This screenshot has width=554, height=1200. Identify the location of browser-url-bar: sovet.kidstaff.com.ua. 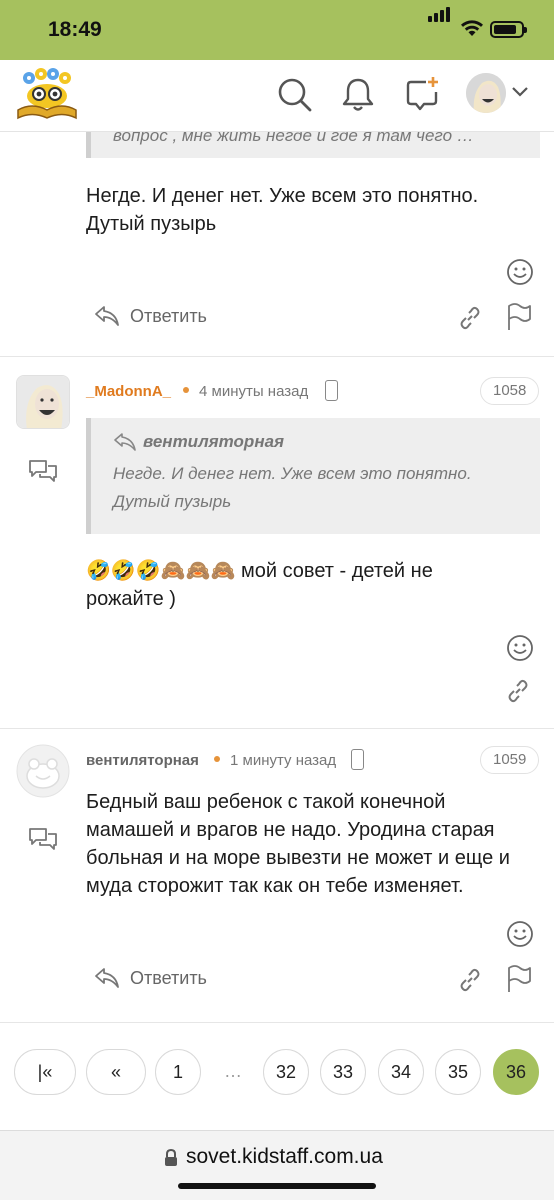
(277, 1165).